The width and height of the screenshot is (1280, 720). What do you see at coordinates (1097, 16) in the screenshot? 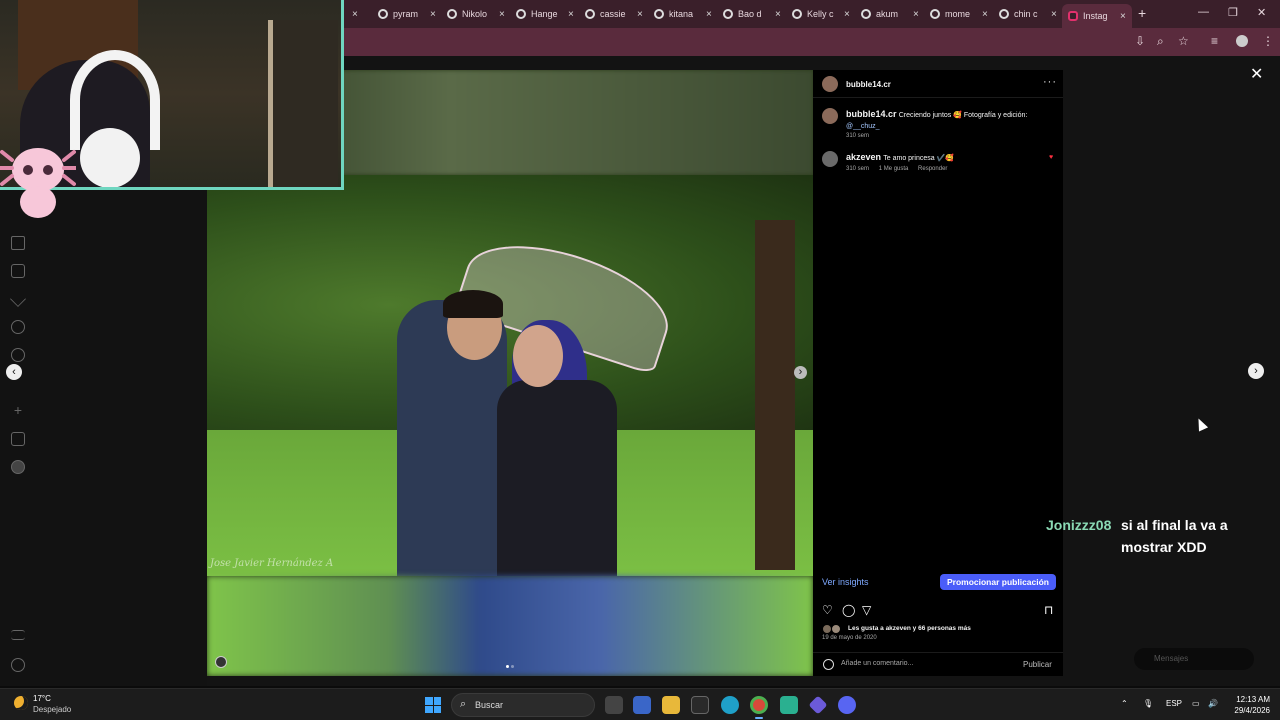
I see `tab-instagram: Instag ×` at bounding box center [1097, 16].